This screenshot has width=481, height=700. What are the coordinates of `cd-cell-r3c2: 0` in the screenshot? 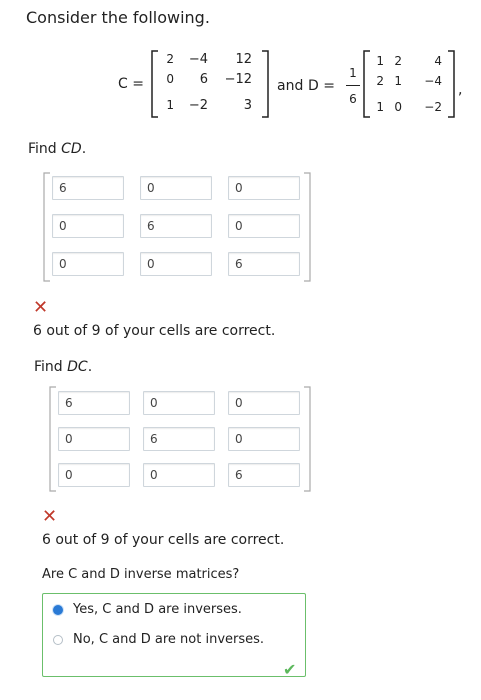 It's located at (176, 264).